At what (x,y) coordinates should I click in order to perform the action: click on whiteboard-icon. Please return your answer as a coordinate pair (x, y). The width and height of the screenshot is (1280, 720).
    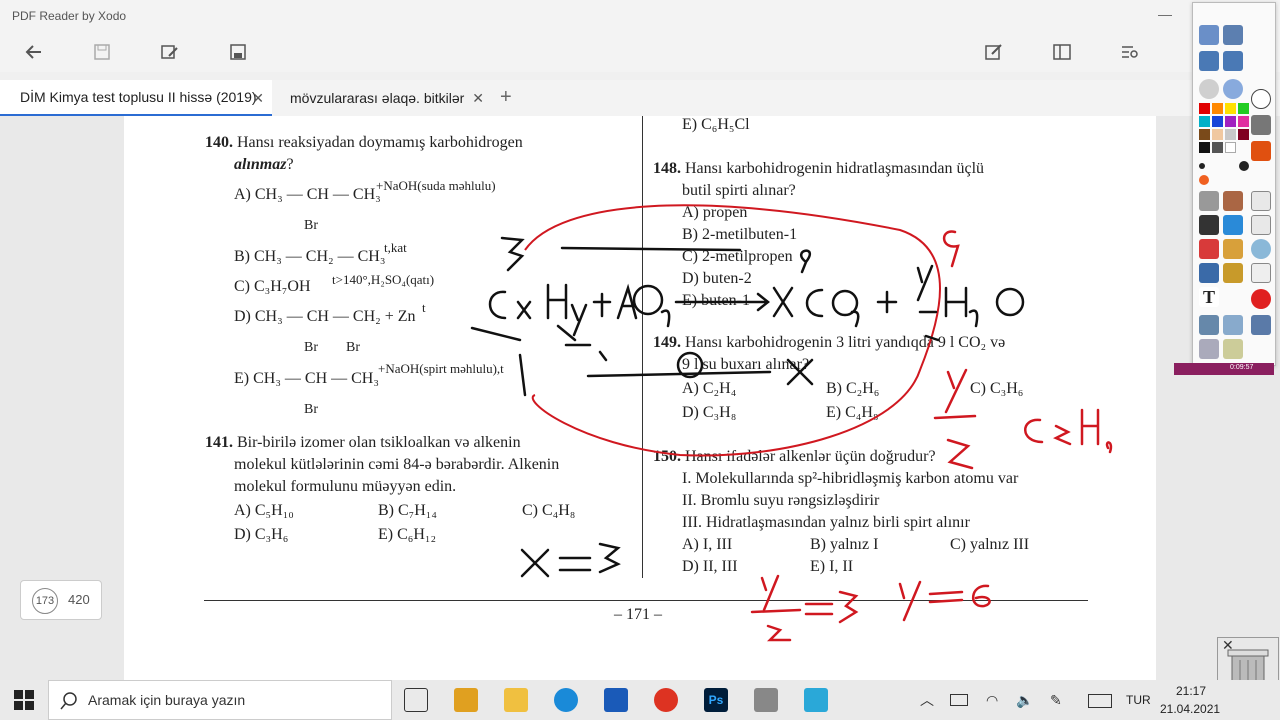
    Looking at the image, I should click on (1209, 35).